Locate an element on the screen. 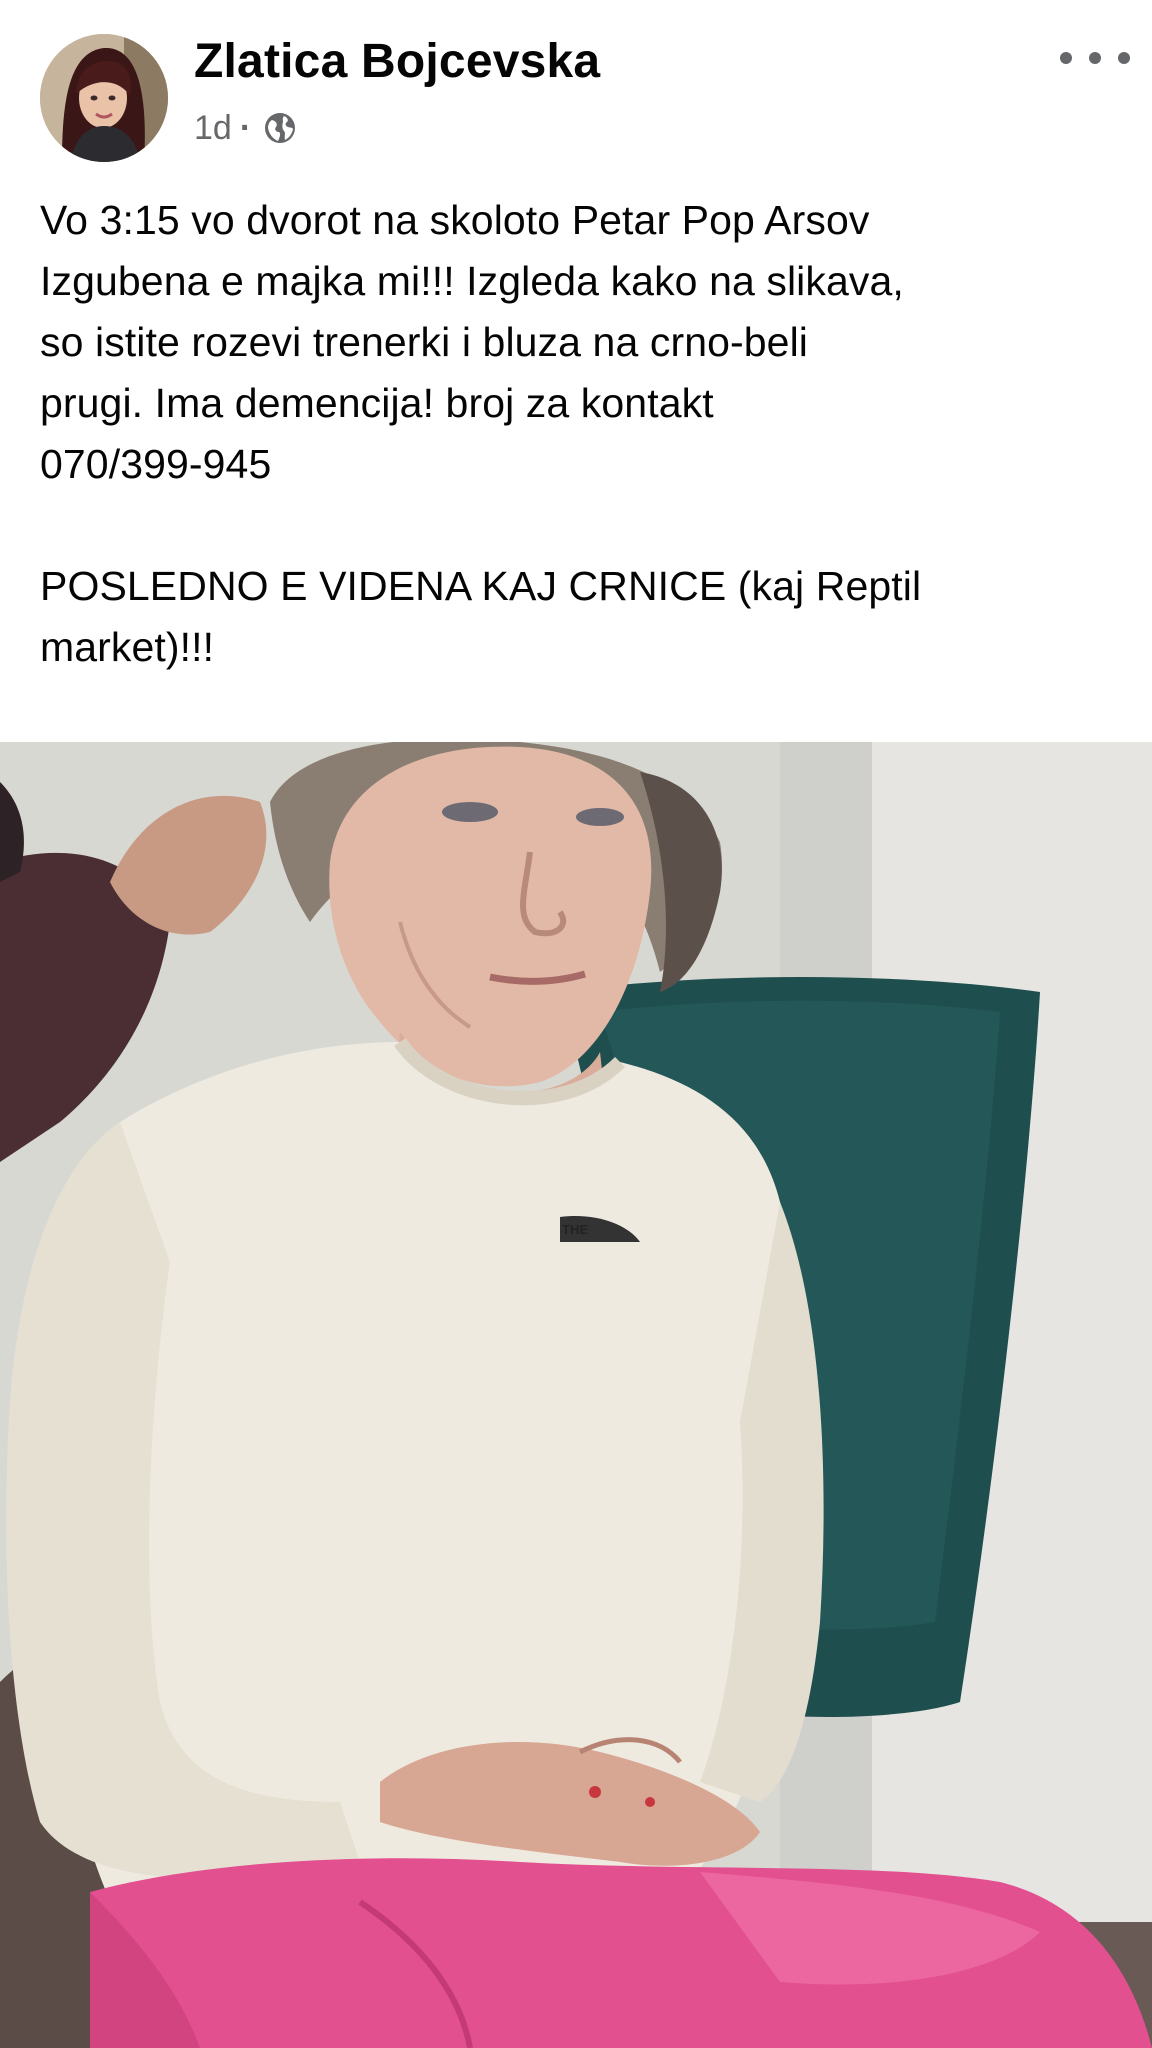 This screenshot has width=1152, height=2048. svg-text: THE is located at coordinates (575, 1229).